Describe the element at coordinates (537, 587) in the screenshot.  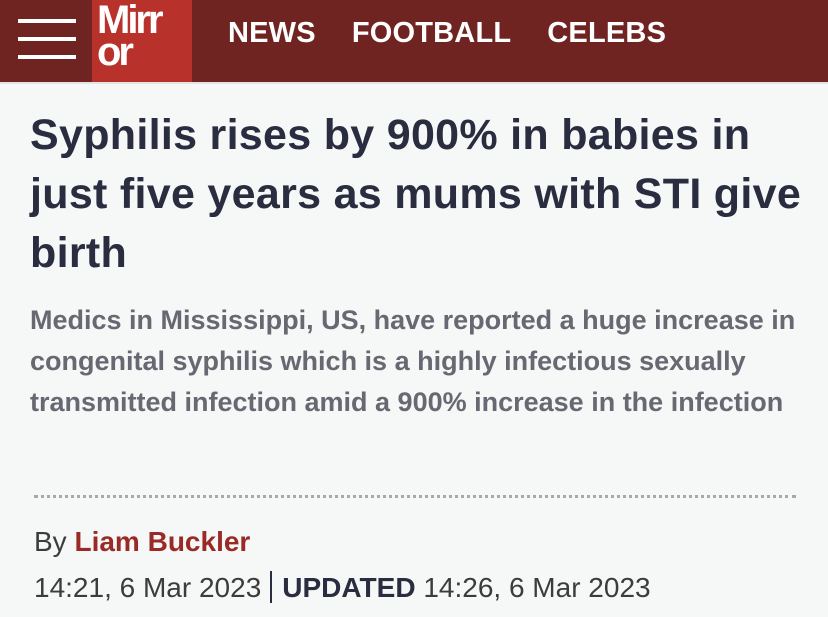
I see `updated-time: 14:26, 6 Mar 2023` at that location.